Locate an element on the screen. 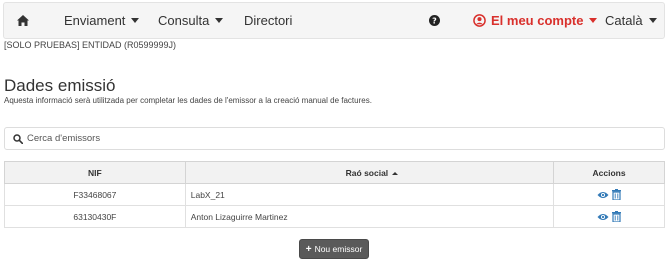 The width and height of the screenshot is (671, 264). table-header-row: NIF Raó social Accions is located at coordinates (334, 172).